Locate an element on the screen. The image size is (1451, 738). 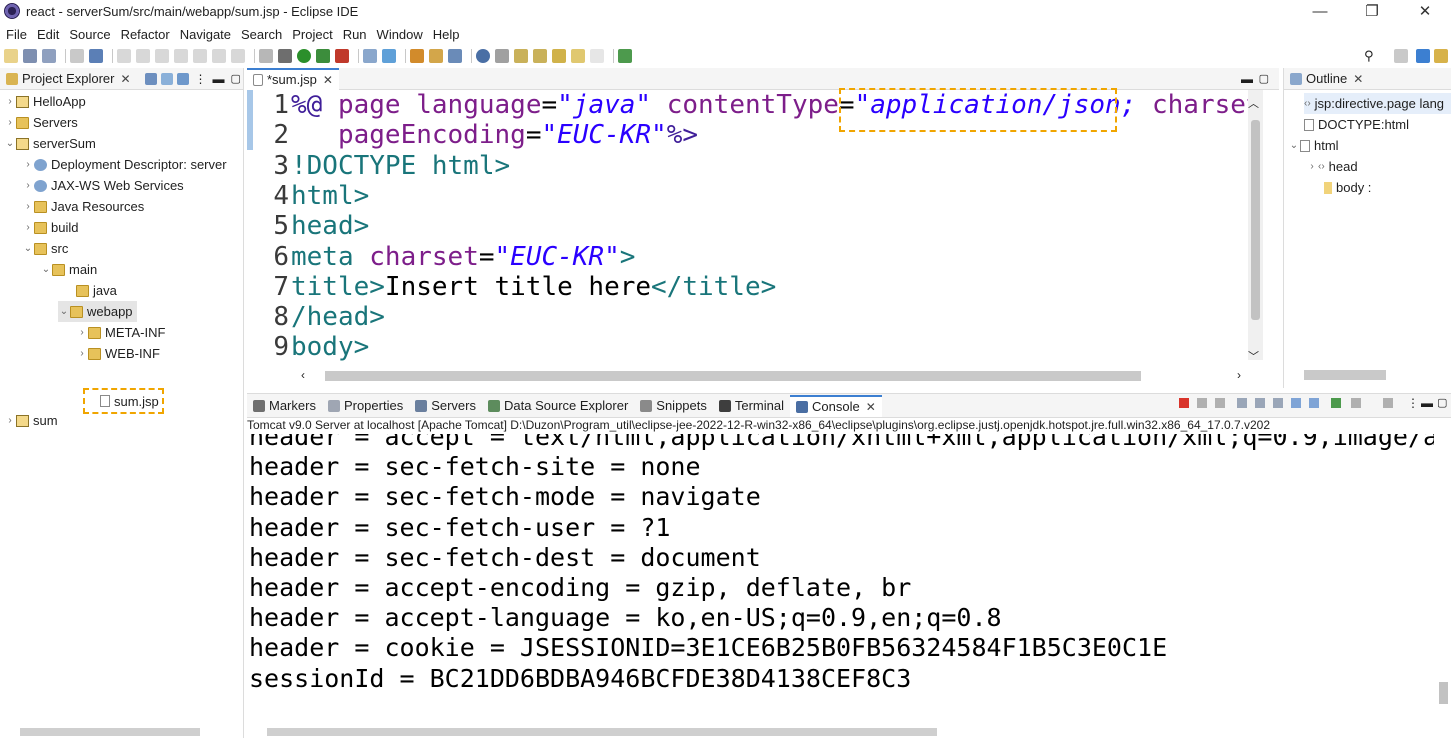
debug-icon is located at coordinates (285, 56).